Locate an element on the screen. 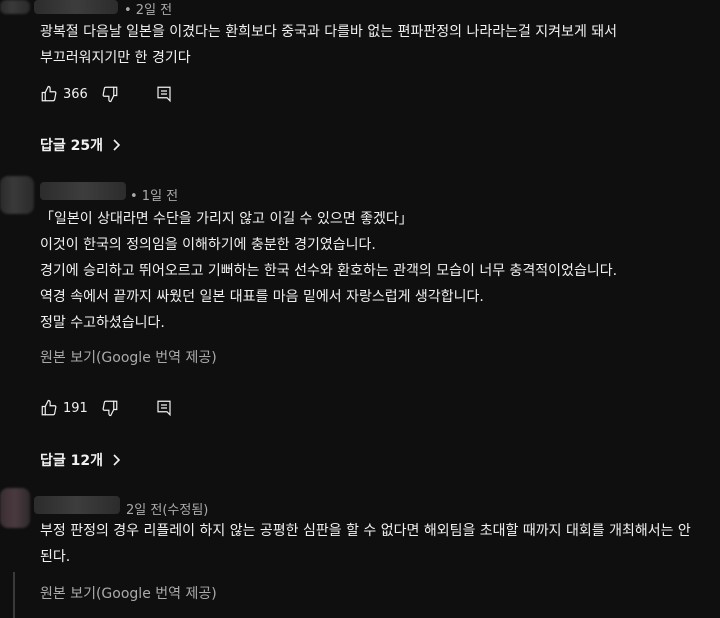 This screenshot has height=618, width=720. replies-label: 답글 25개 is located at coordinates (71, 146).